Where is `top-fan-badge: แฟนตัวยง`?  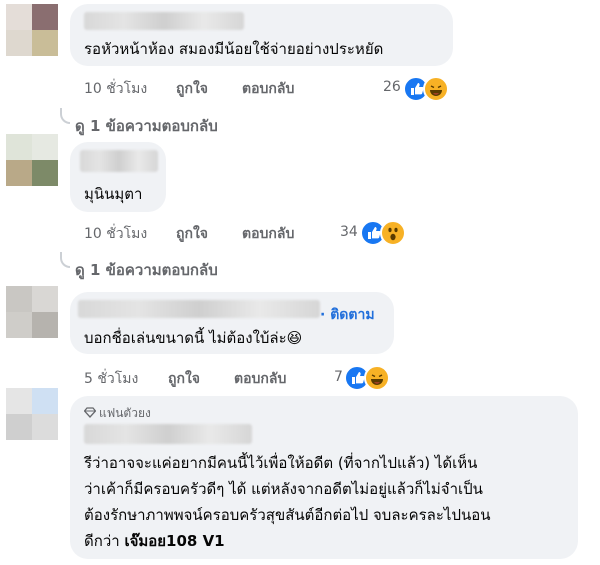
top-fan-badge: แฟนตัวยง is located at coordinates (117, 413).